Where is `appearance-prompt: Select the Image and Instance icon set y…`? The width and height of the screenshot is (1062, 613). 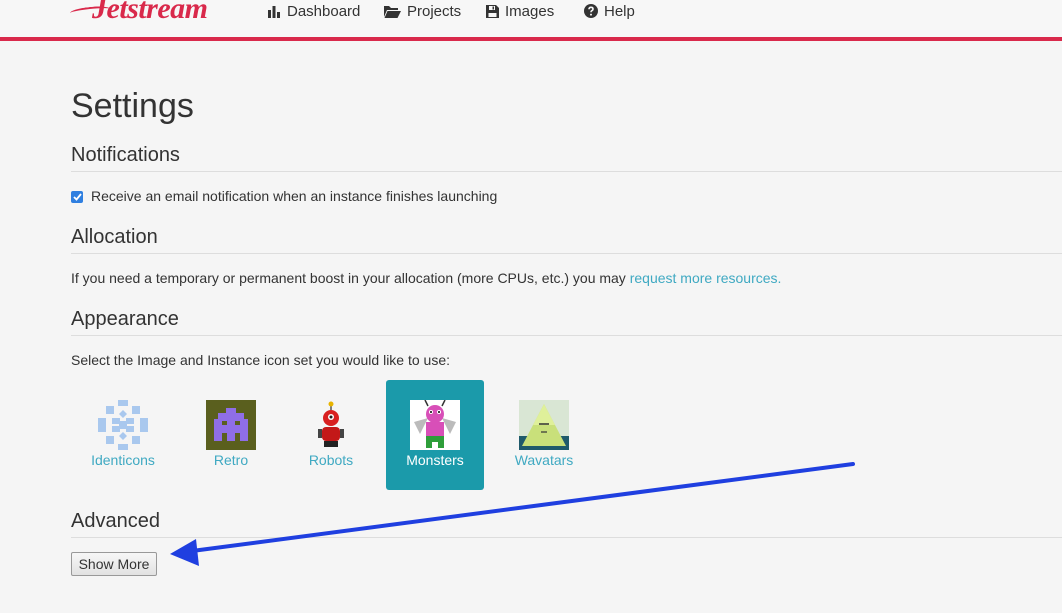 appearance-prompt: Select the Image and Instance icon set y… is located at coordinates (261, 360).